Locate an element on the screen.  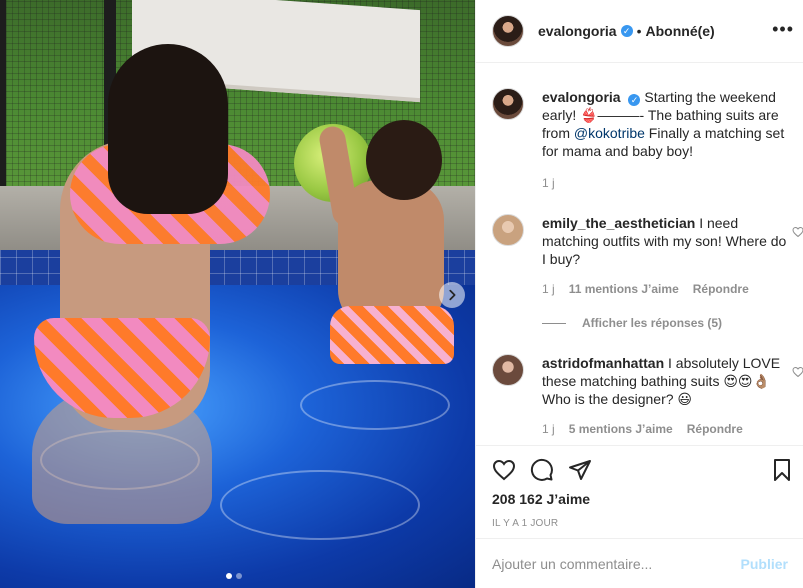
comment-meta: 1 j 5 mentions J’aime Répondre is located at coordinates (642, 429).